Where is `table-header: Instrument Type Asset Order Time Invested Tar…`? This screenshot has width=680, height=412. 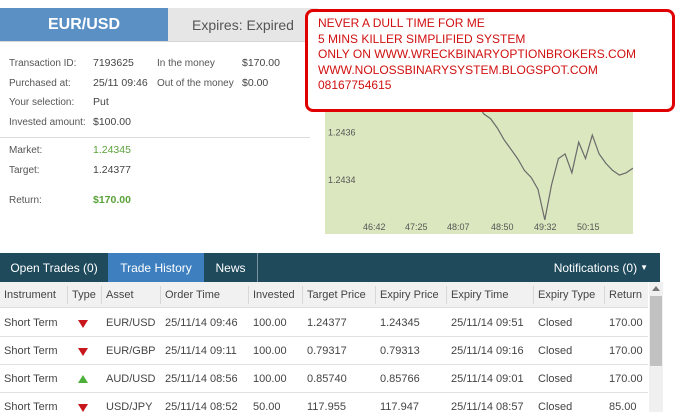 table-header: Instrument Type Asset Order Time Invested Tar… is located at coordinates (324, 295).